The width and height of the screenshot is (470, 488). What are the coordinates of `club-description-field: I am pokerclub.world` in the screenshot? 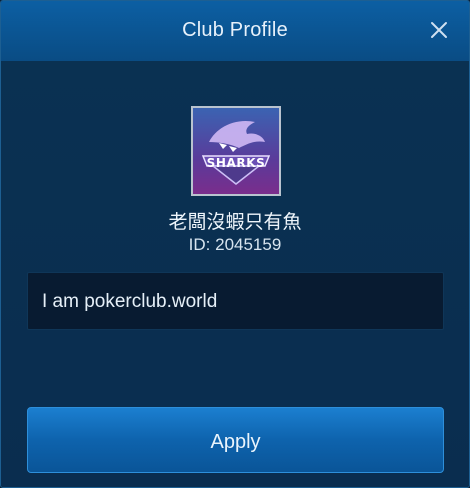 It's located at (235, 301).